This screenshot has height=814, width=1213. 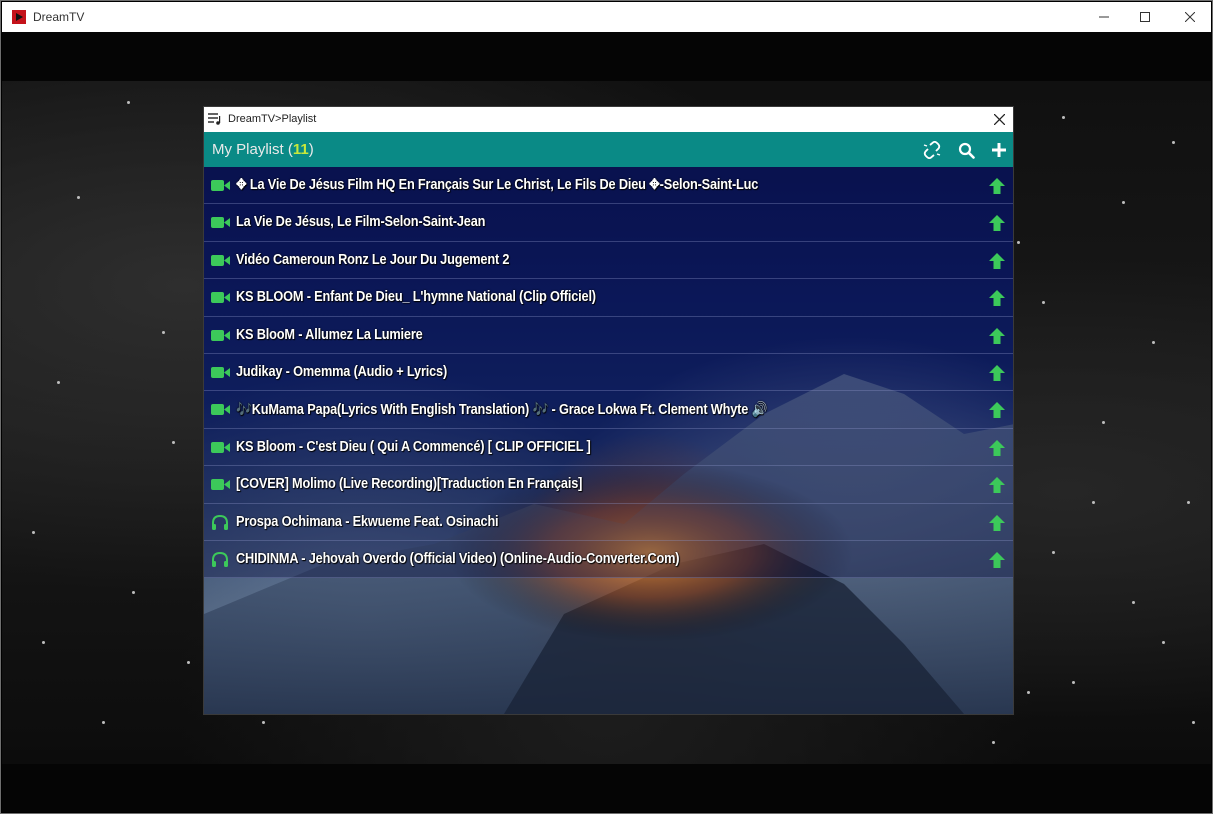 What do you see at coordinates (367, 521) in the screenshot?
I see `playlist-item-title: Prospa Ochimana - Ekwueme Feat. Osinachi` at bounding box center [367, 521].